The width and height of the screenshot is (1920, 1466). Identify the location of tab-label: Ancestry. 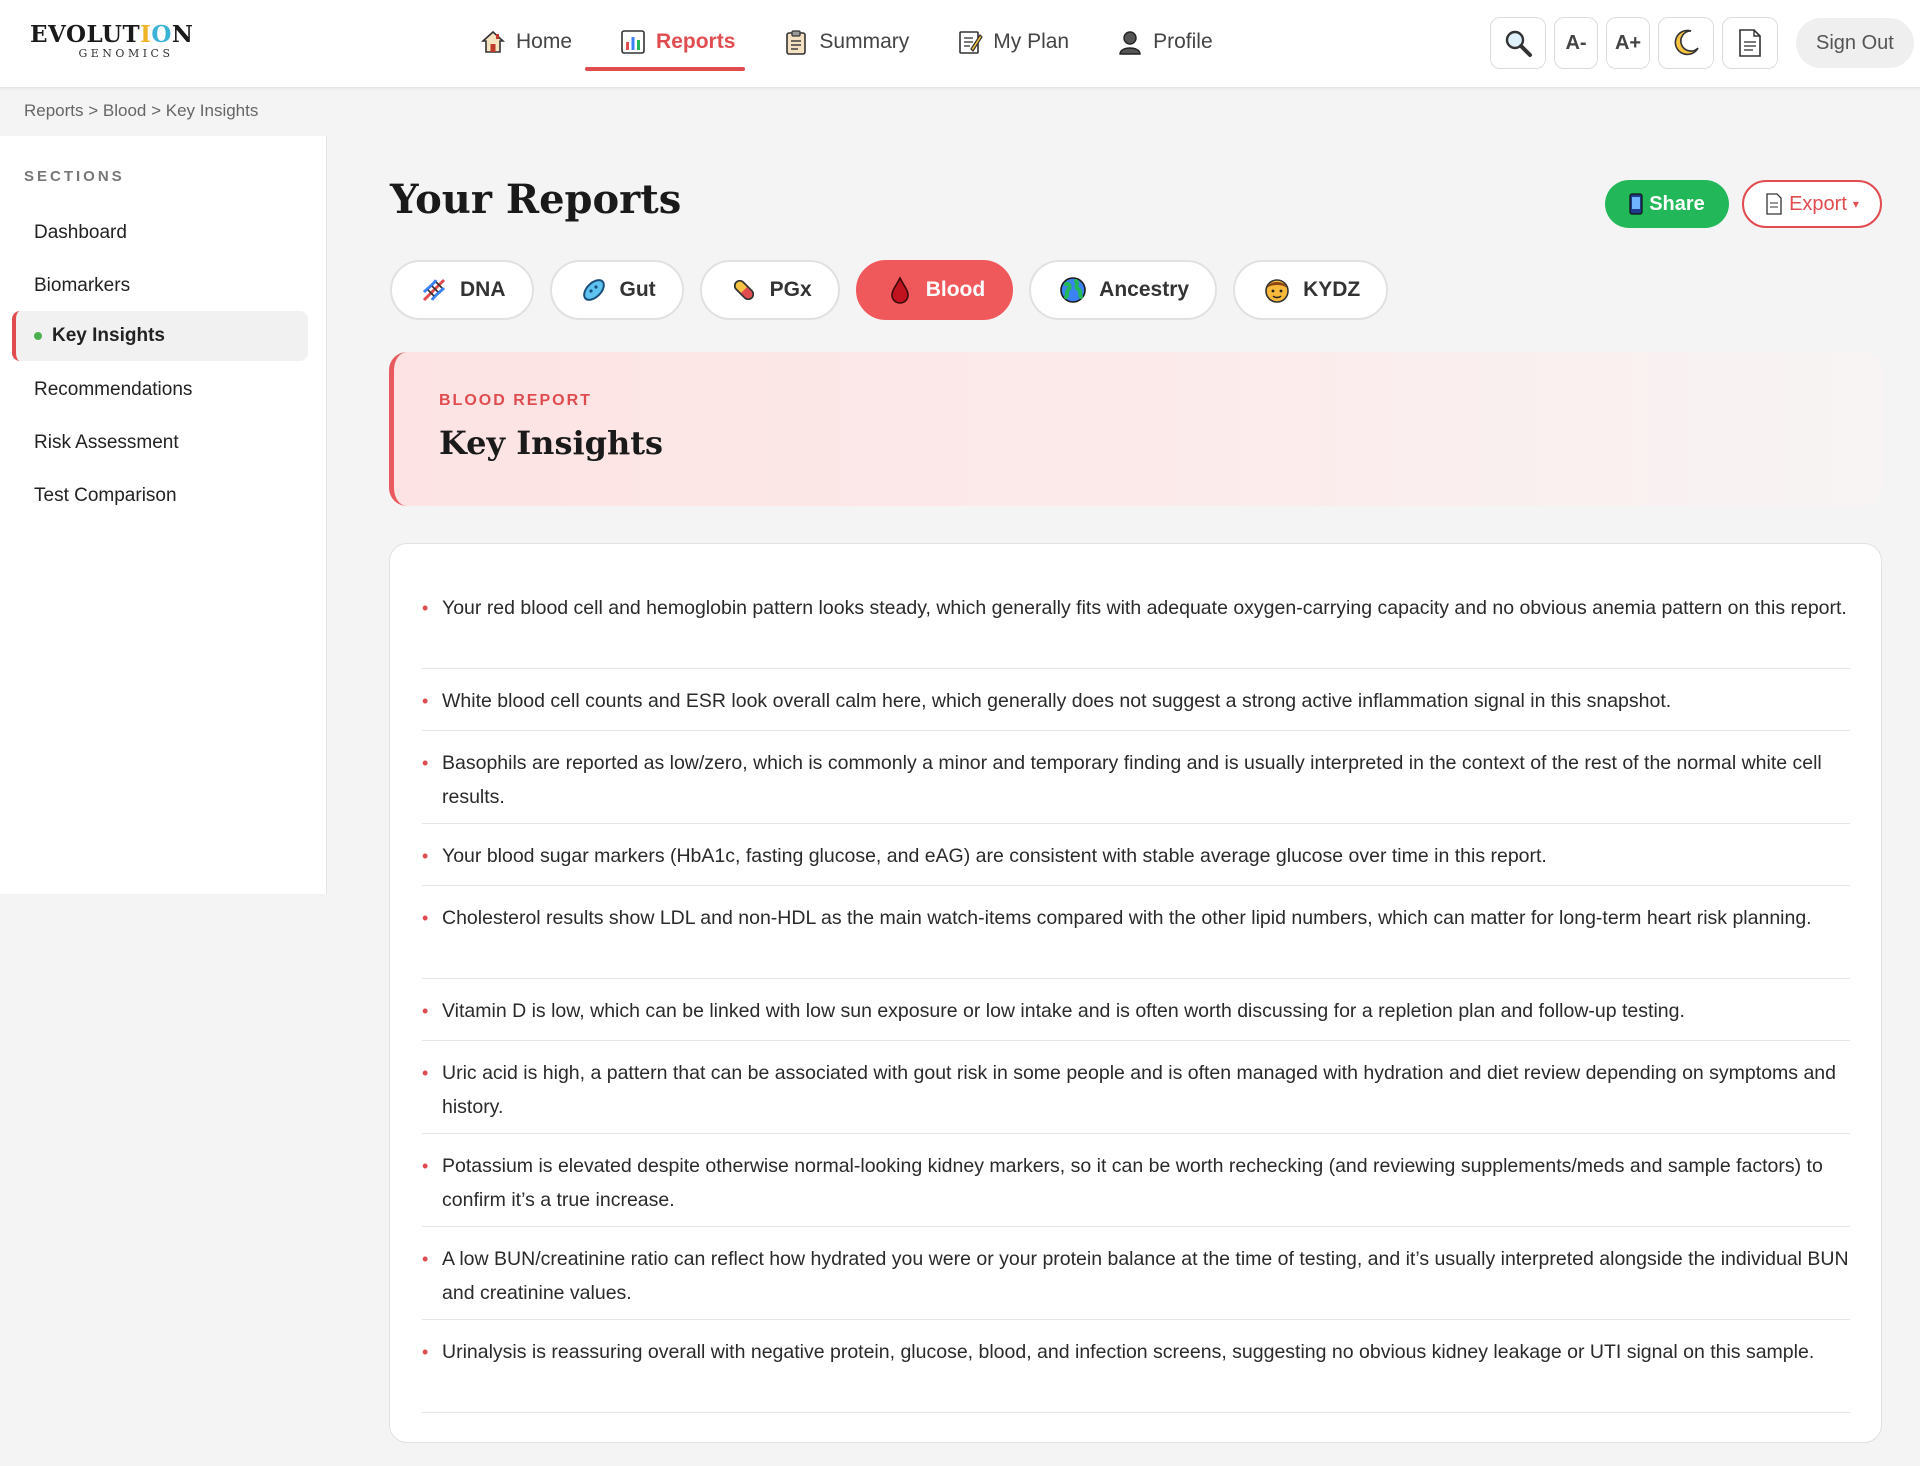
(1144, 289).